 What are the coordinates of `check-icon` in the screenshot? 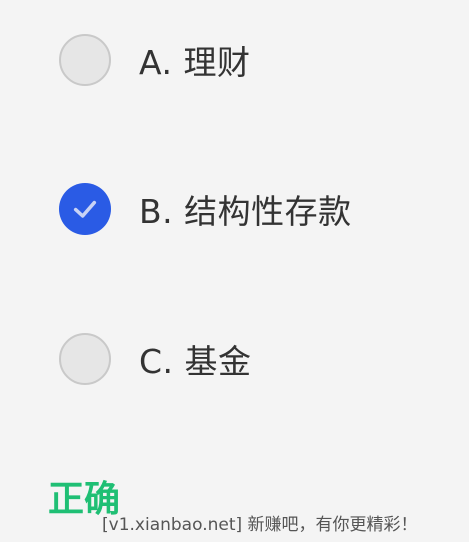 It's located at (85, 209).